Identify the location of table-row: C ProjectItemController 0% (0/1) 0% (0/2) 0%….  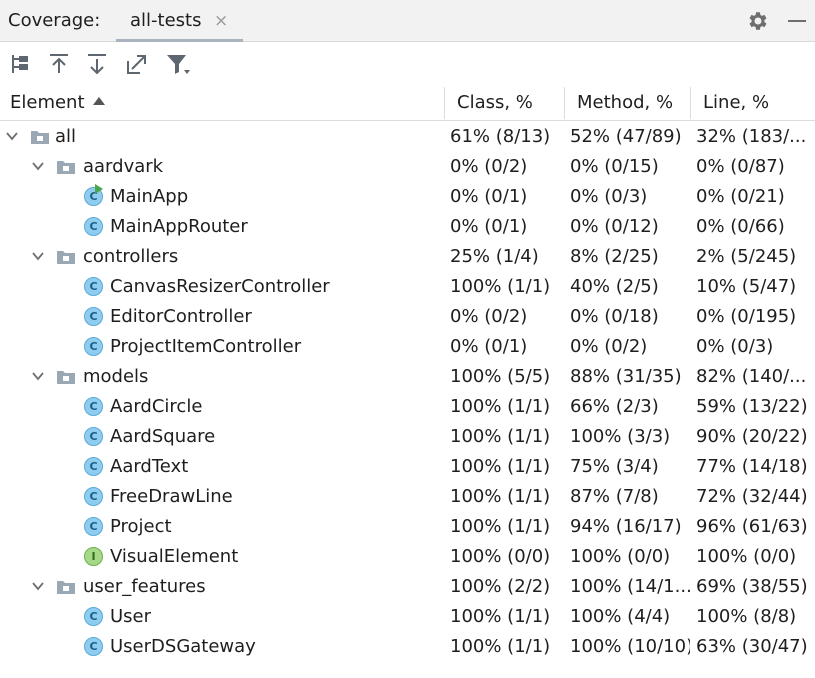
(407, 347).